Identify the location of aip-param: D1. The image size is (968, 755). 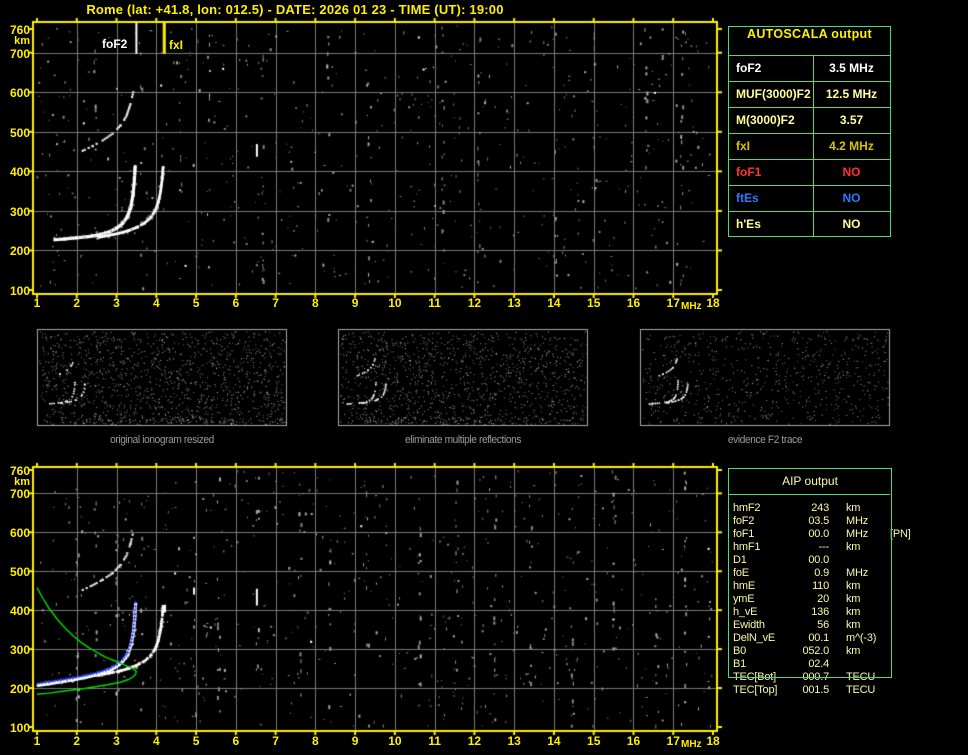
(740, 560).